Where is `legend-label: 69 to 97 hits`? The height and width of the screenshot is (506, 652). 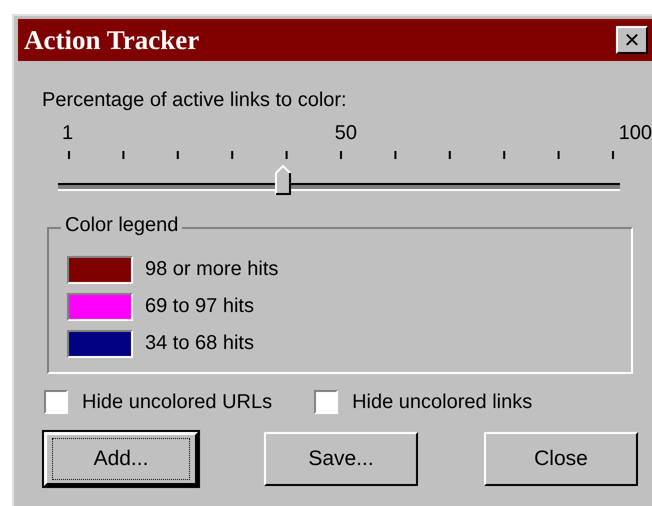
legend-label: 69 to 97 hits is located at coordinates (199, 306).